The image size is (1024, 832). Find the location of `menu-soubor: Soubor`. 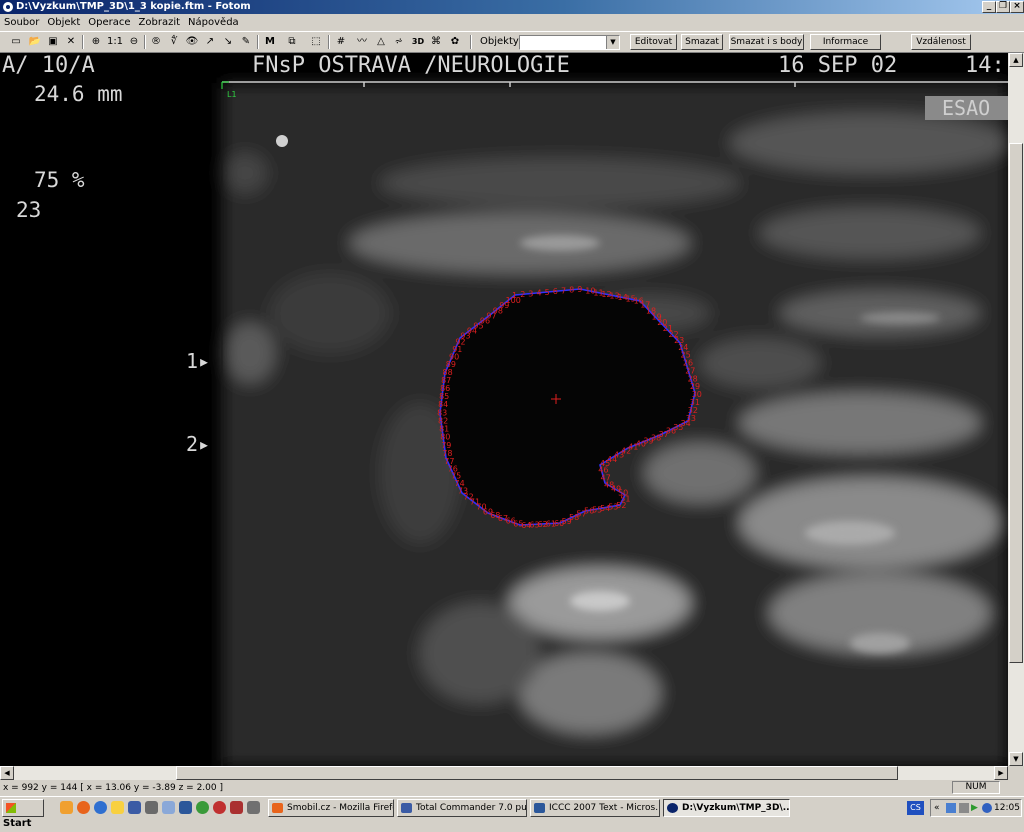

menu-soubor: Soubor is located at coordinates (21, 22).